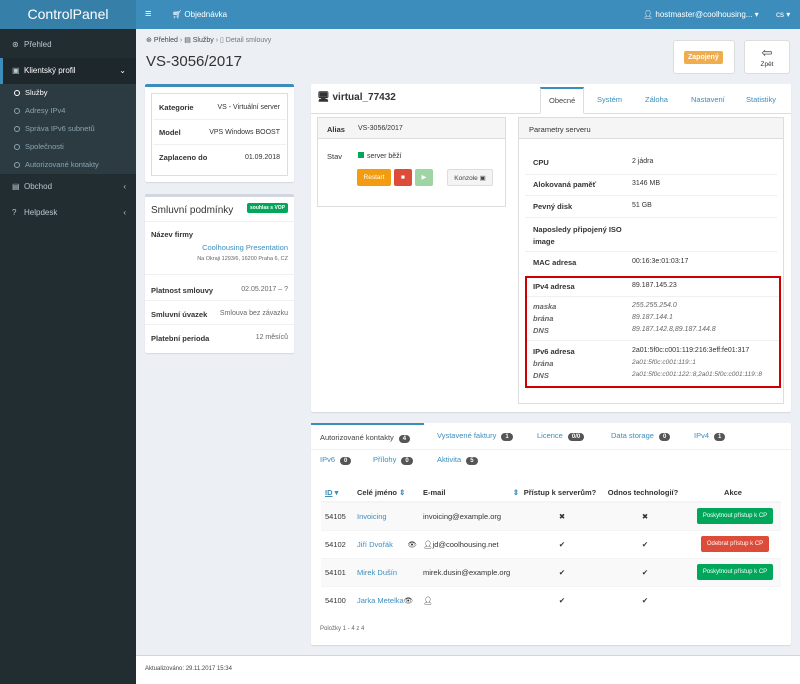 The height and width of the screenshot is (684, 800). What do you see at coordinates (14, 212) in the screenshot?
I see `question-icon: ?` at bounding box center [14, 212].